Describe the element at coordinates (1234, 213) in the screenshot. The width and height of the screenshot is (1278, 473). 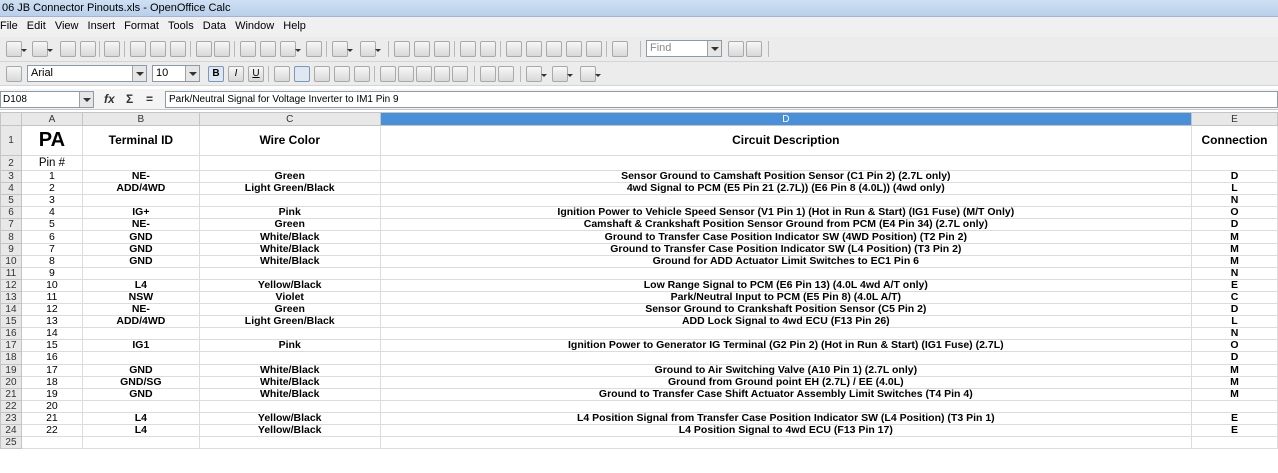
I see `cell-e: O` at that location.